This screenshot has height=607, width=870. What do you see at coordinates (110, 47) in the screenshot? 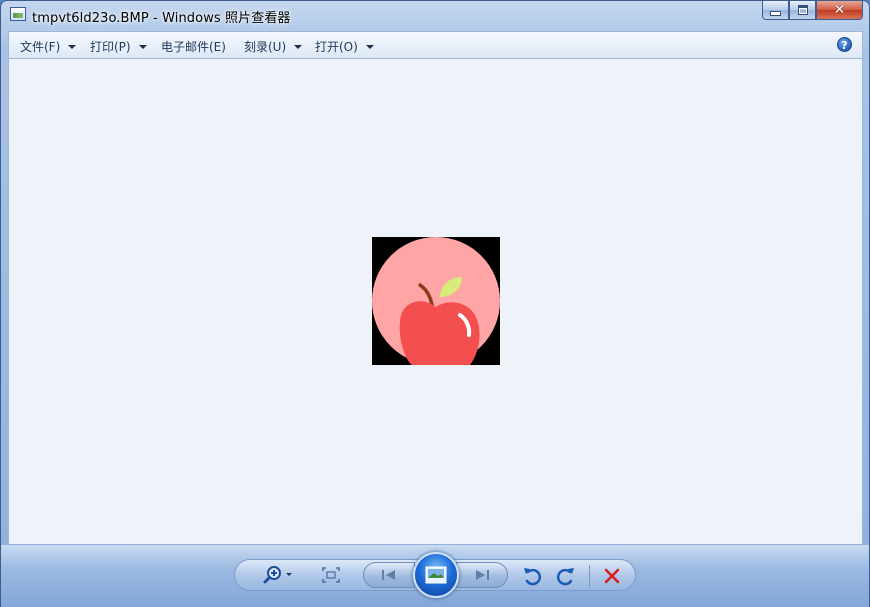
I see `menu-print-label: 打印(P)` at bounding box center [110, 47].